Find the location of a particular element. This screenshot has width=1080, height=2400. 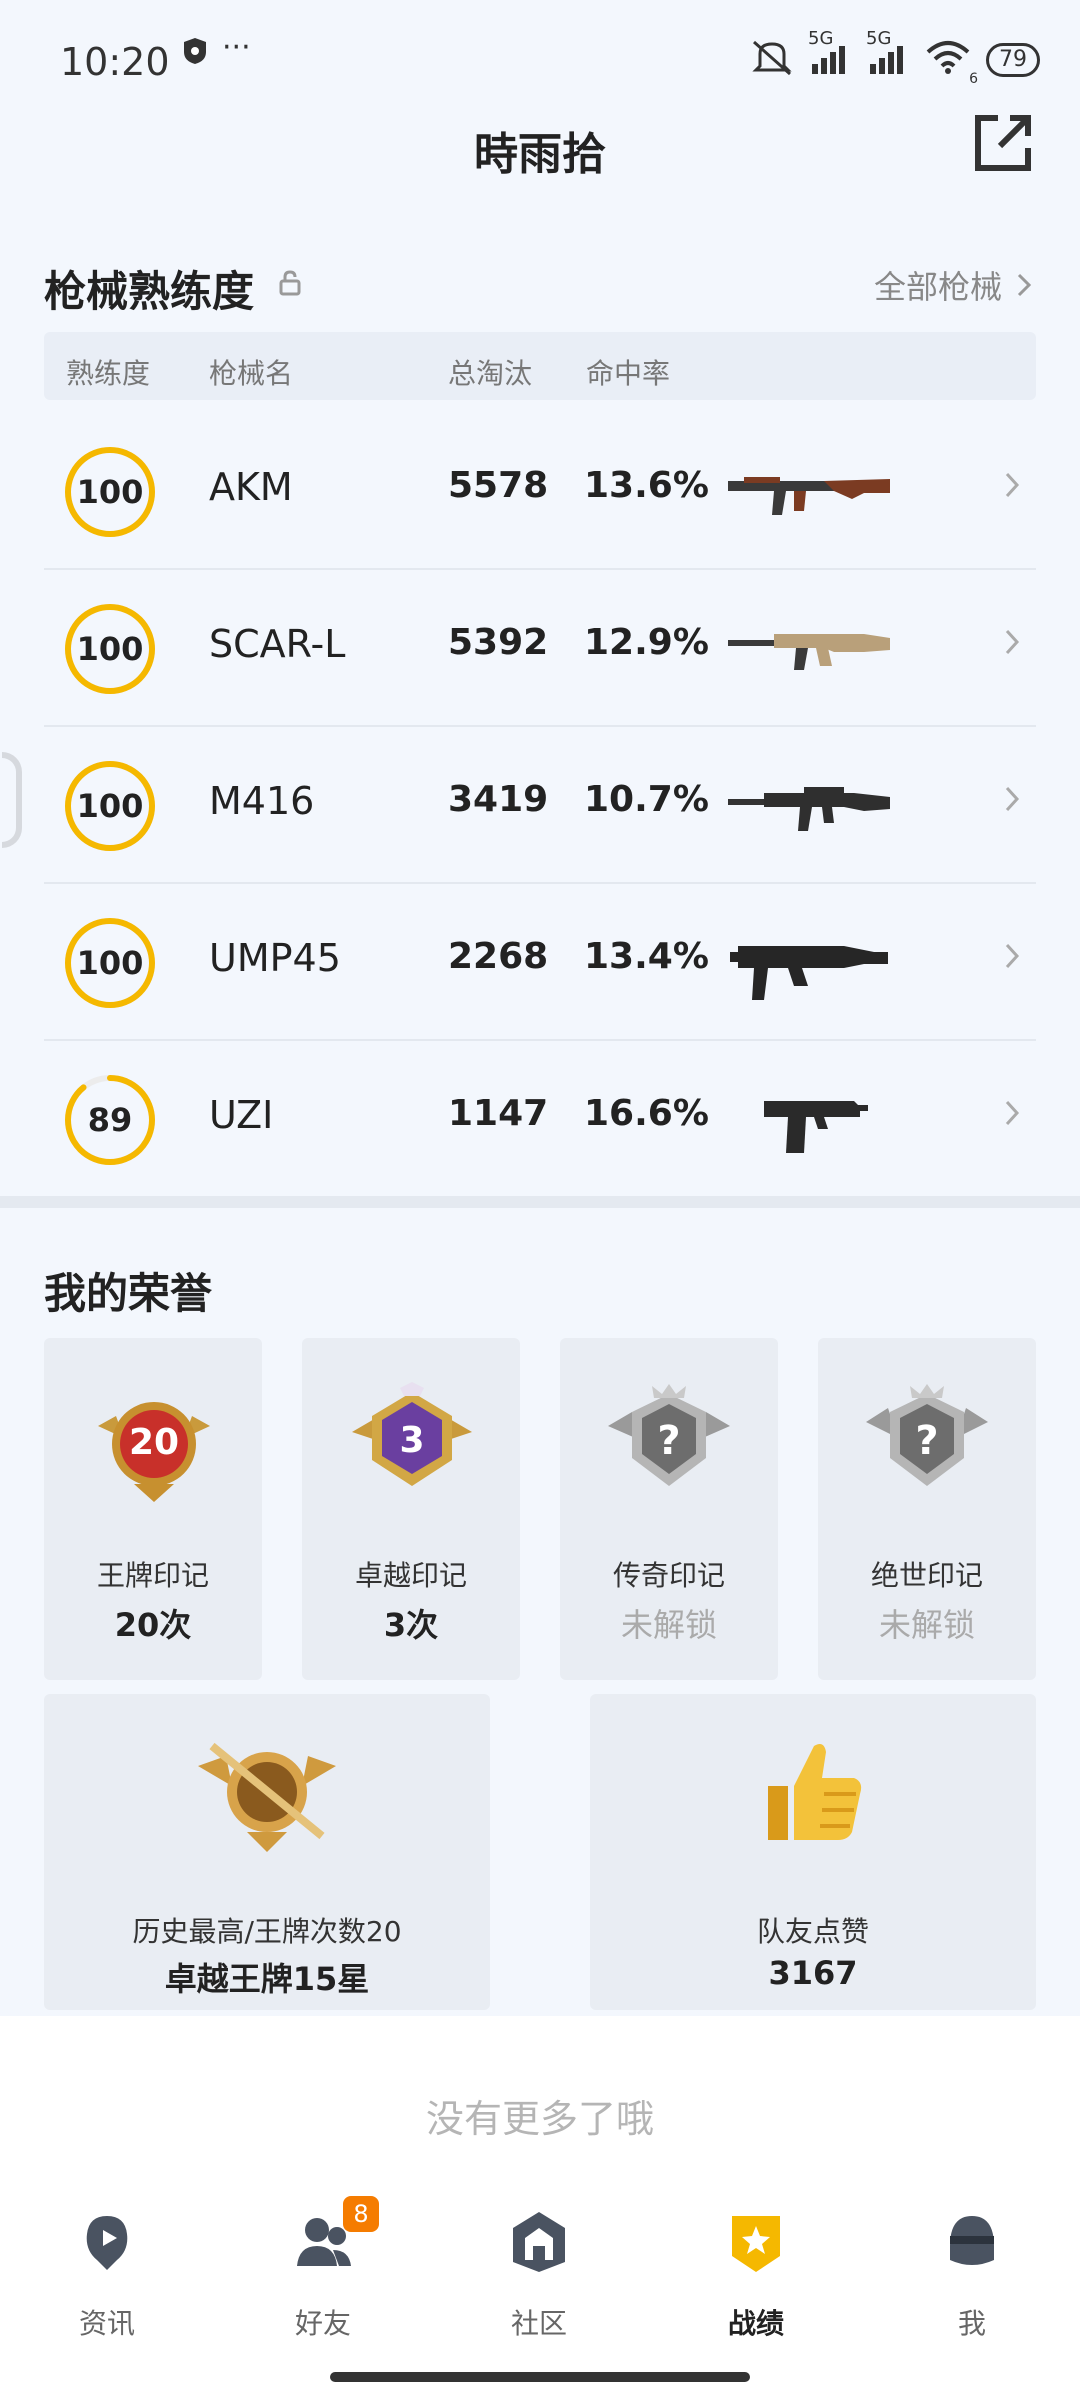

nav-friends: 8 好友 is located at coordinates (323, 2268).